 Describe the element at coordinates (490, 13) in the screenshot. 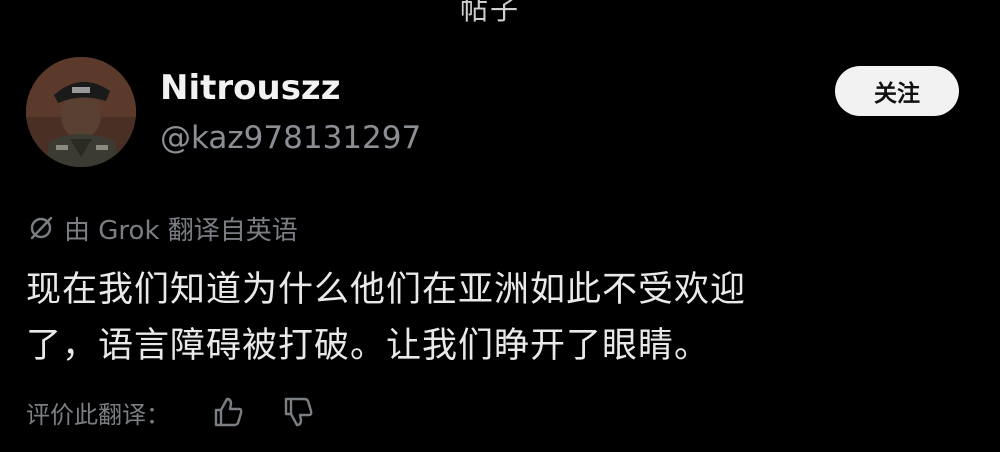

I see `top-title-fragment: 帖子` at that location.